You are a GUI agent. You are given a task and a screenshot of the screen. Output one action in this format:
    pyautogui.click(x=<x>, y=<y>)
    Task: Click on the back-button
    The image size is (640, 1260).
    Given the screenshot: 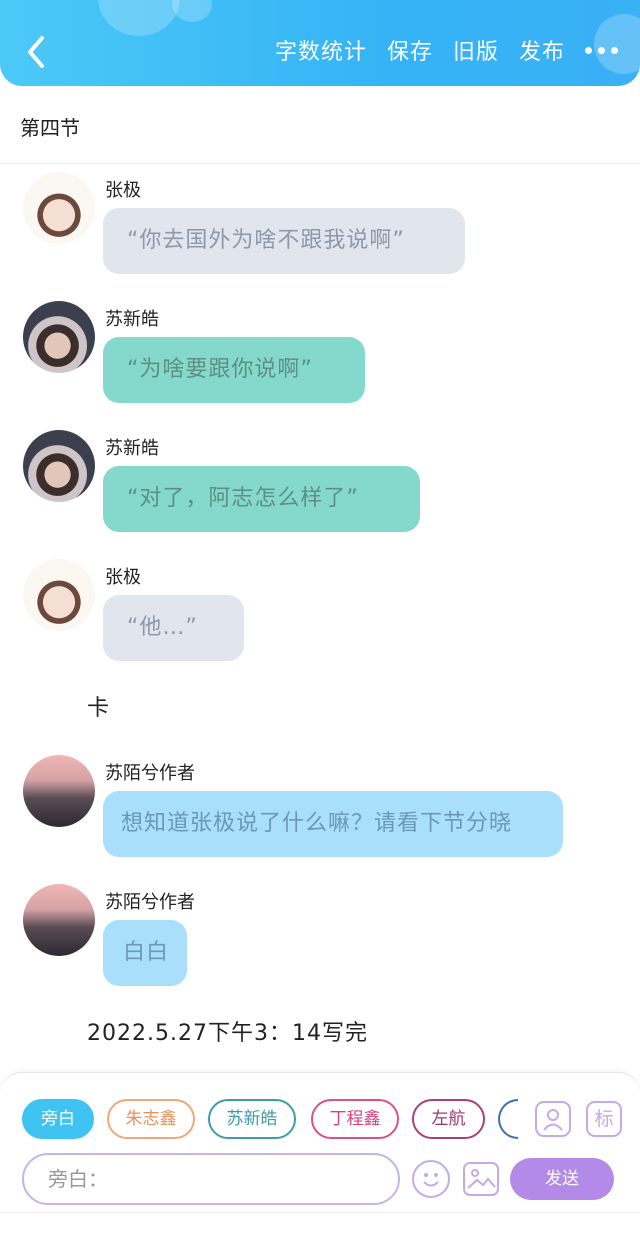 What is the action you would take?
    pyautogui.click(x=37, y=52)
    